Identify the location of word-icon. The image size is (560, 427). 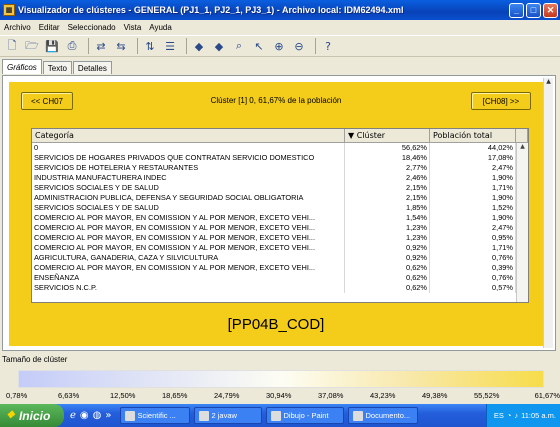
(357, 415).